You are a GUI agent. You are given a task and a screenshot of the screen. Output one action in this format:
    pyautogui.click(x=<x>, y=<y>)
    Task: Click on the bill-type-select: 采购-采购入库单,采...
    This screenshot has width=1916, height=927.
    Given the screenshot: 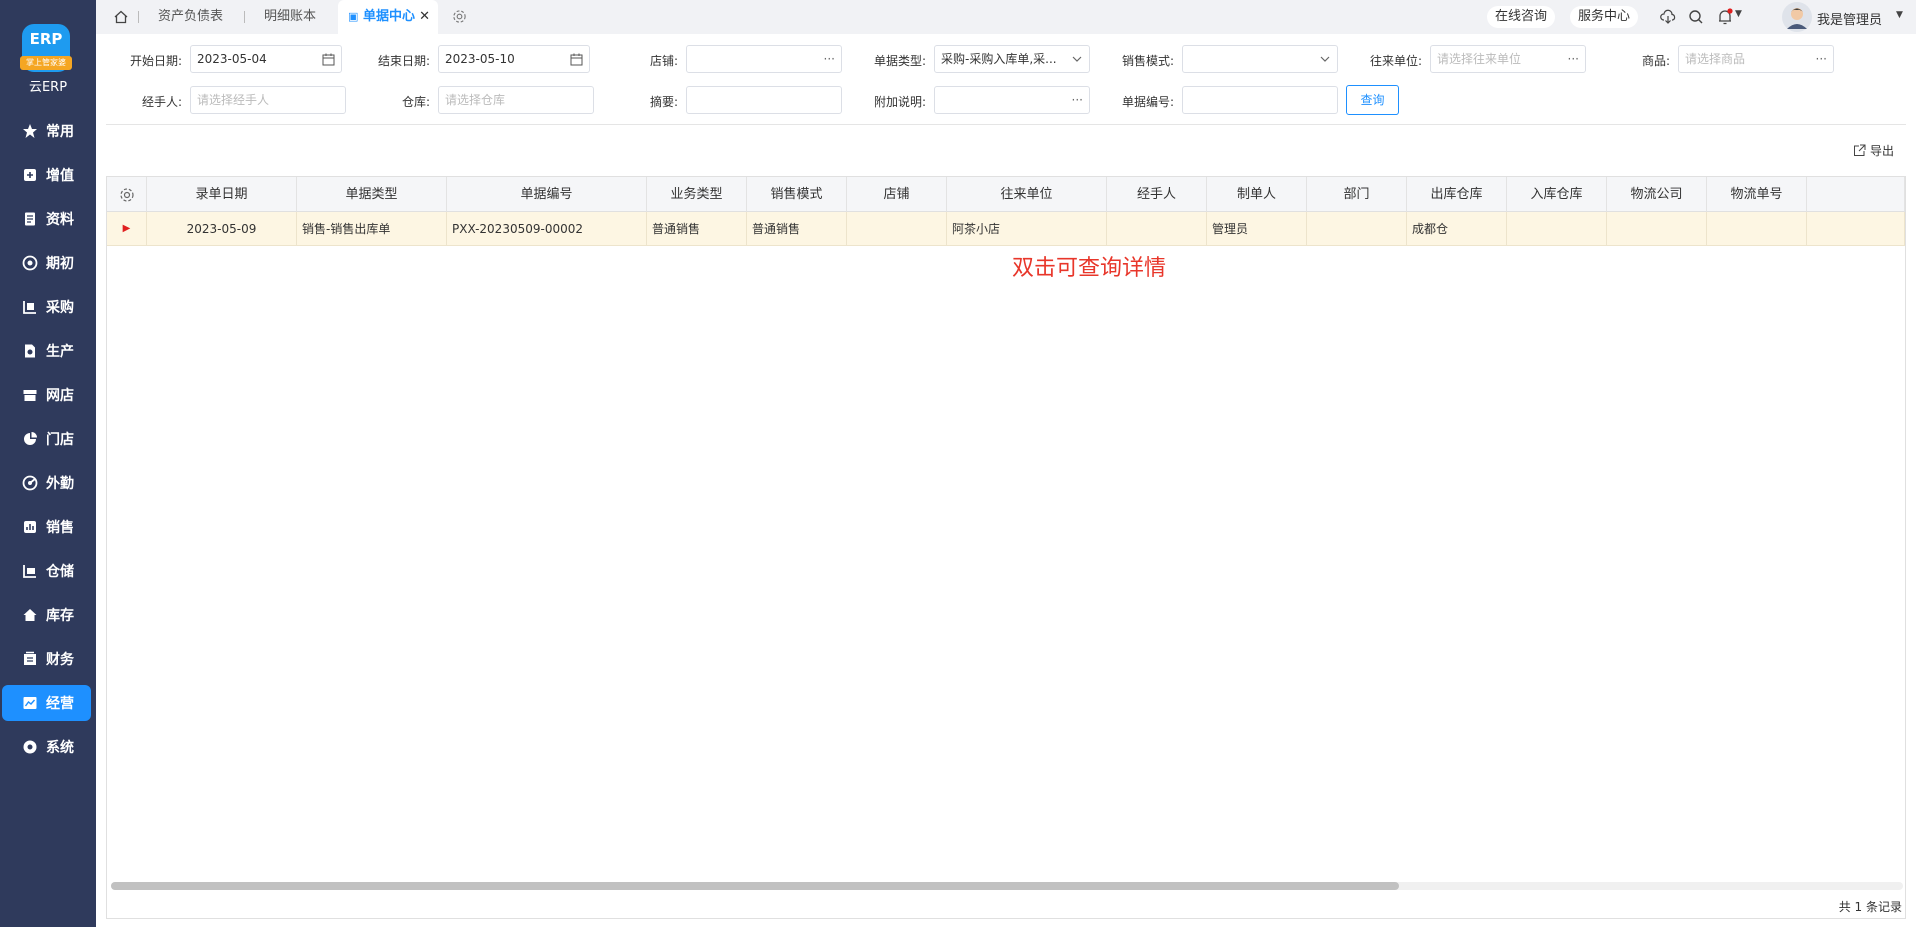 What is the action you would take?
    pyautogui.click(x=1012, y=59)
    